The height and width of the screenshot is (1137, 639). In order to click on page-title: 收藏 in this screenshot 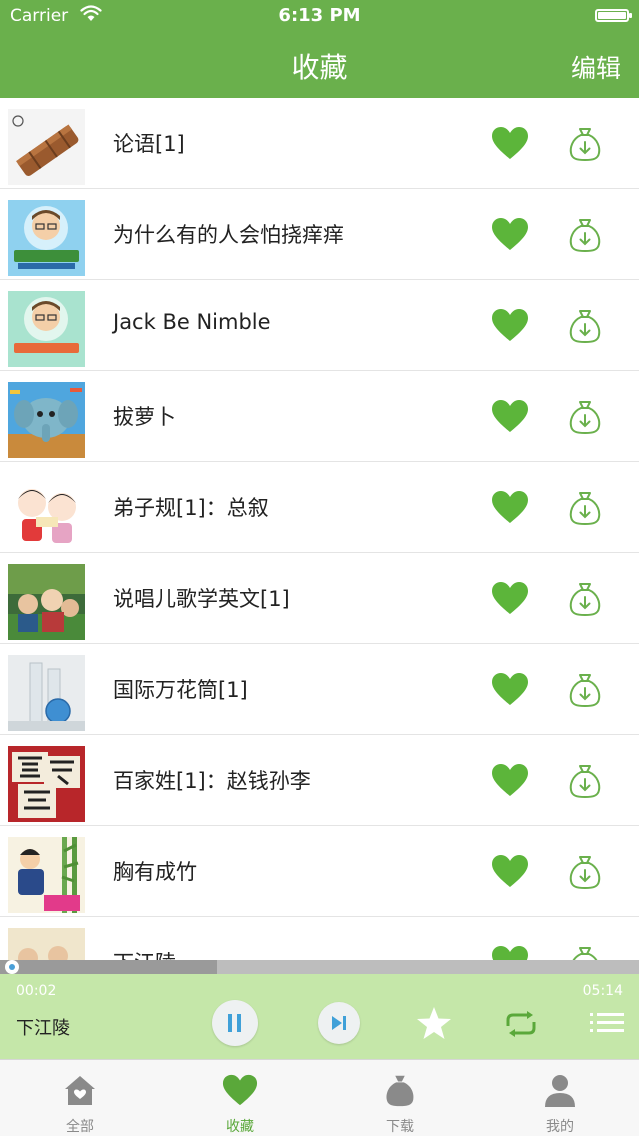, I will do `click(319, 67)`.